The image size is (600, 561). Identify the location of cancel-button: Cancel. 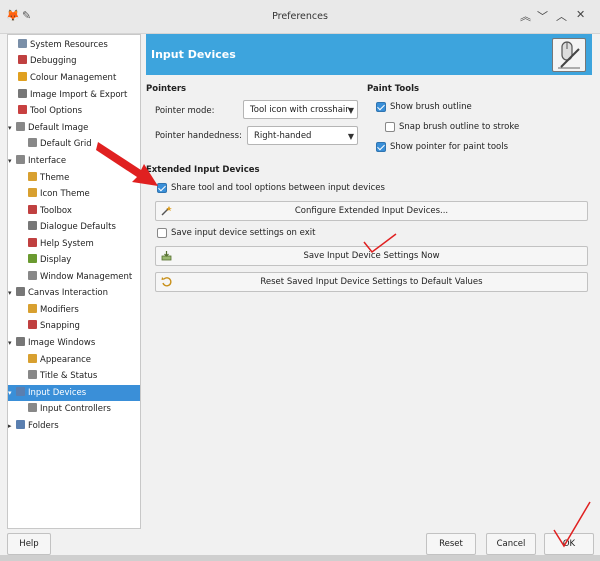
(511, 544).